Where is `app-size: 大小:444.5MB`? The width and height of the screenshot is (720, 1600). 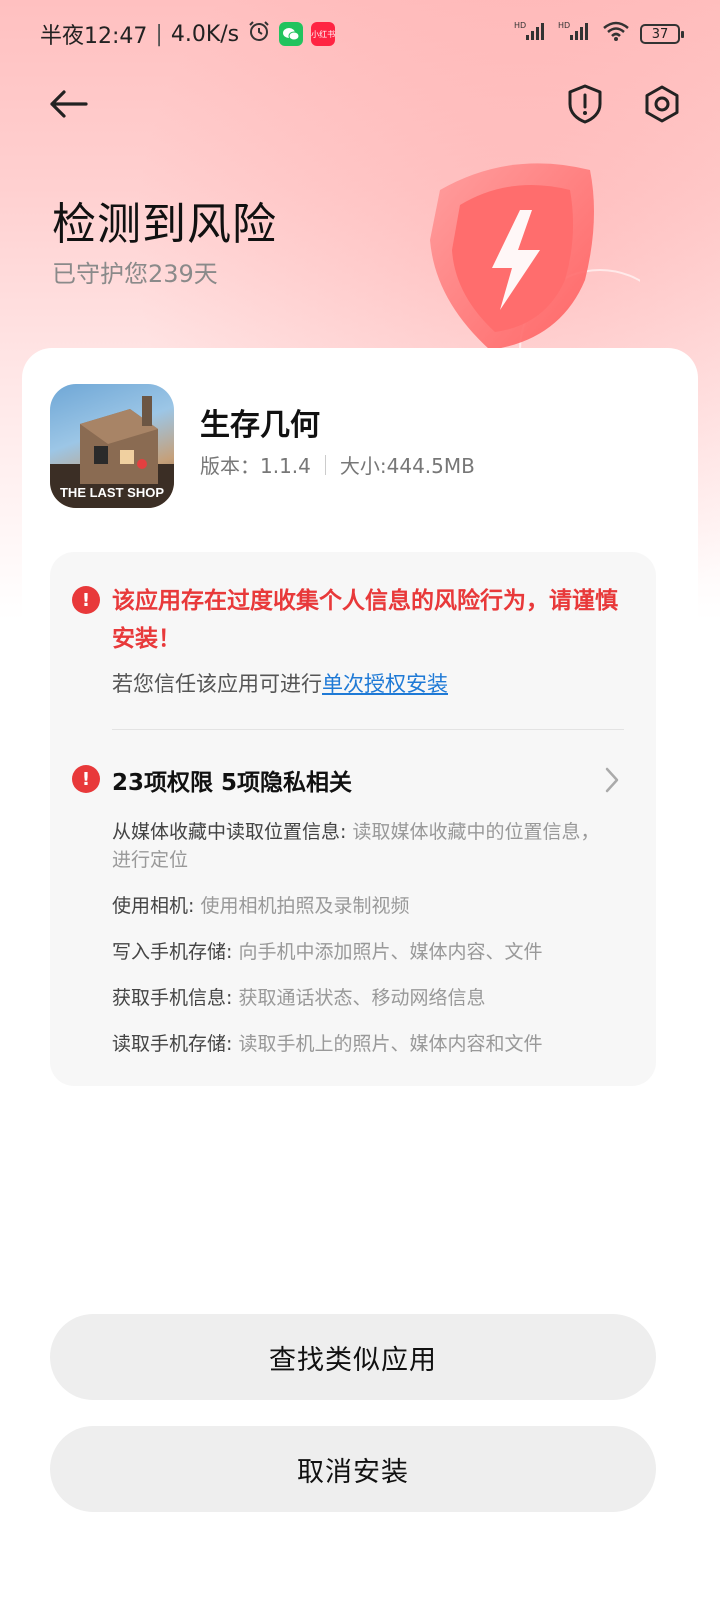 app-size: 大小:444.5MB is located at coordinates (407, 466).